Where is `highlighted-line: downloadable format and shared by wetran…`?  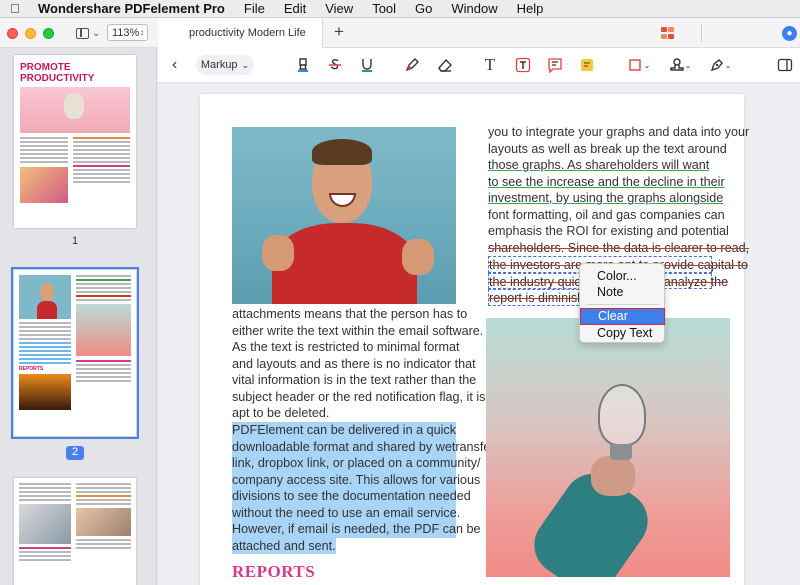
highlighted-line: downloadable format and shared by wetran… is located at coordinates (363, 446).